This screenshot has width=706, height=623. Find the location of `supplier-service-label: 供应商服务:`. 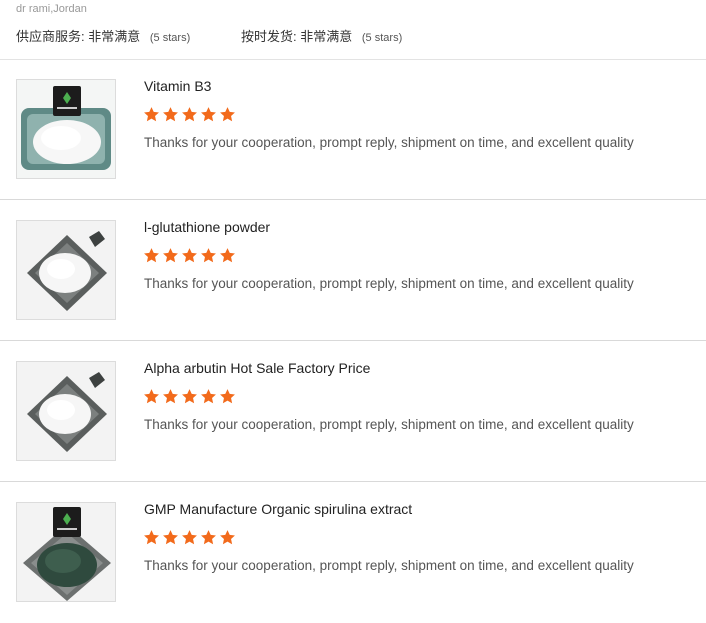

supplier-service-label: 供应商服务: is located at coordinates (50, 36).